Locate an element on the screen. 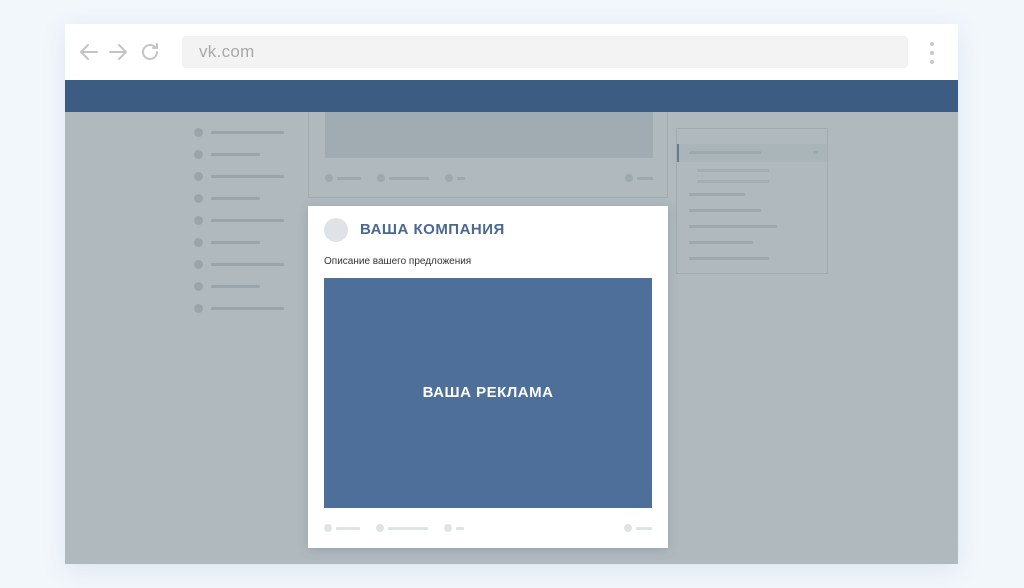 The image size is (1024, 588). ad-banner: ВАША РЕКЛАМА is located at coordinates (488, 393).